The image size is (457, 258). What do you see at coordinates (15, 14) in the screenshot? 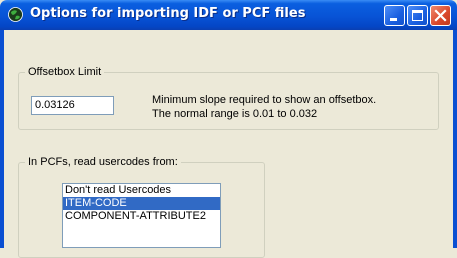
I see `globe-icon` at bounding box center [15, 14].